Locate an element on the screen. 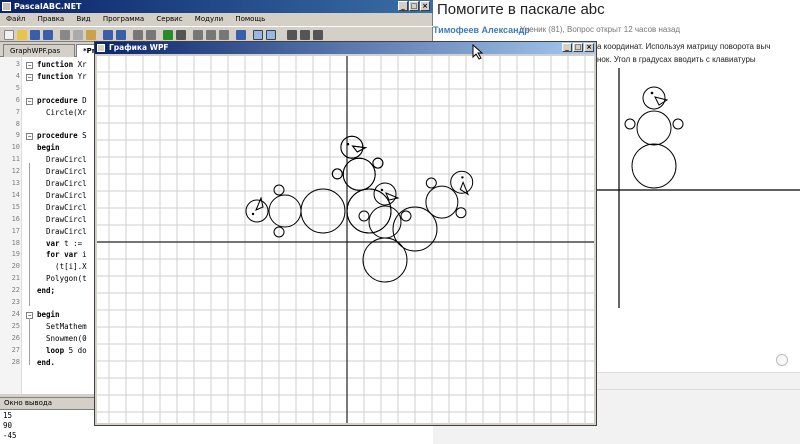 This screenshot has width=800, height=444. line-number: 9 is located at coordinates (17, 135).